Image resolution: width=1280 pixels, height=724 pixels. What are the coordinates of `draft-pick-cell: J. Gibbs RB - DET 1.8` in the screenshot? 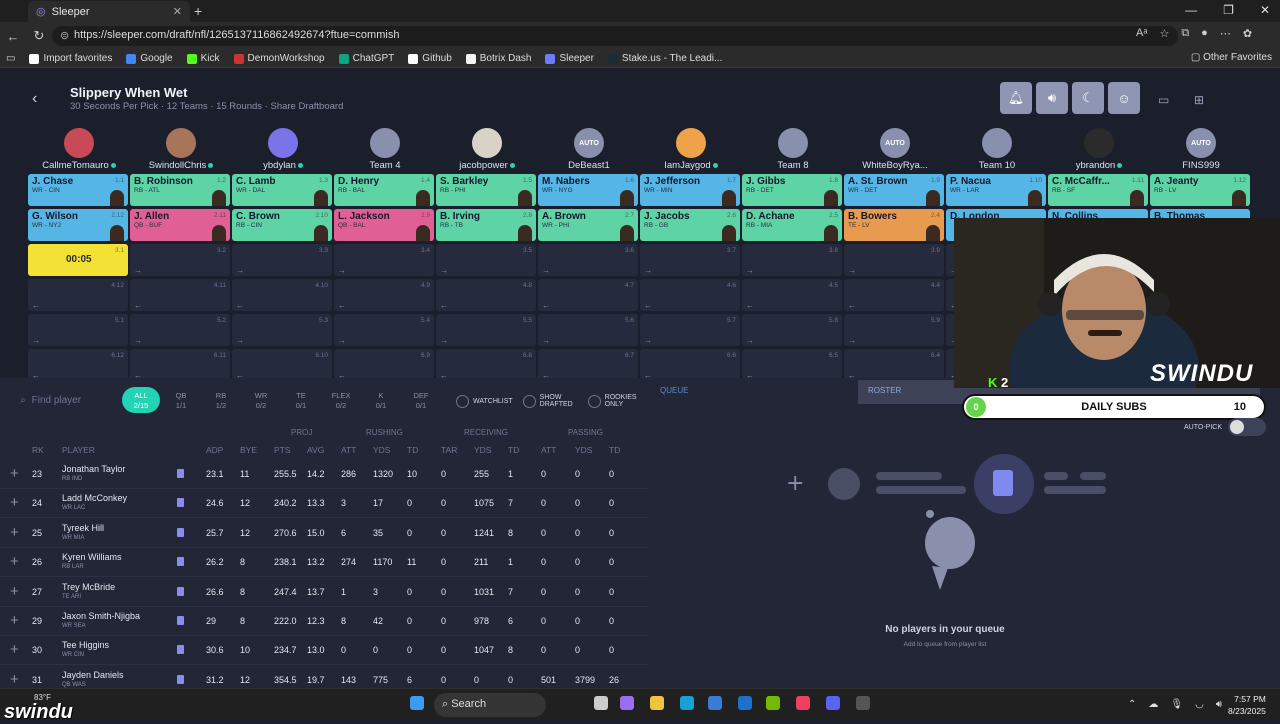 It's located at (792, 190).